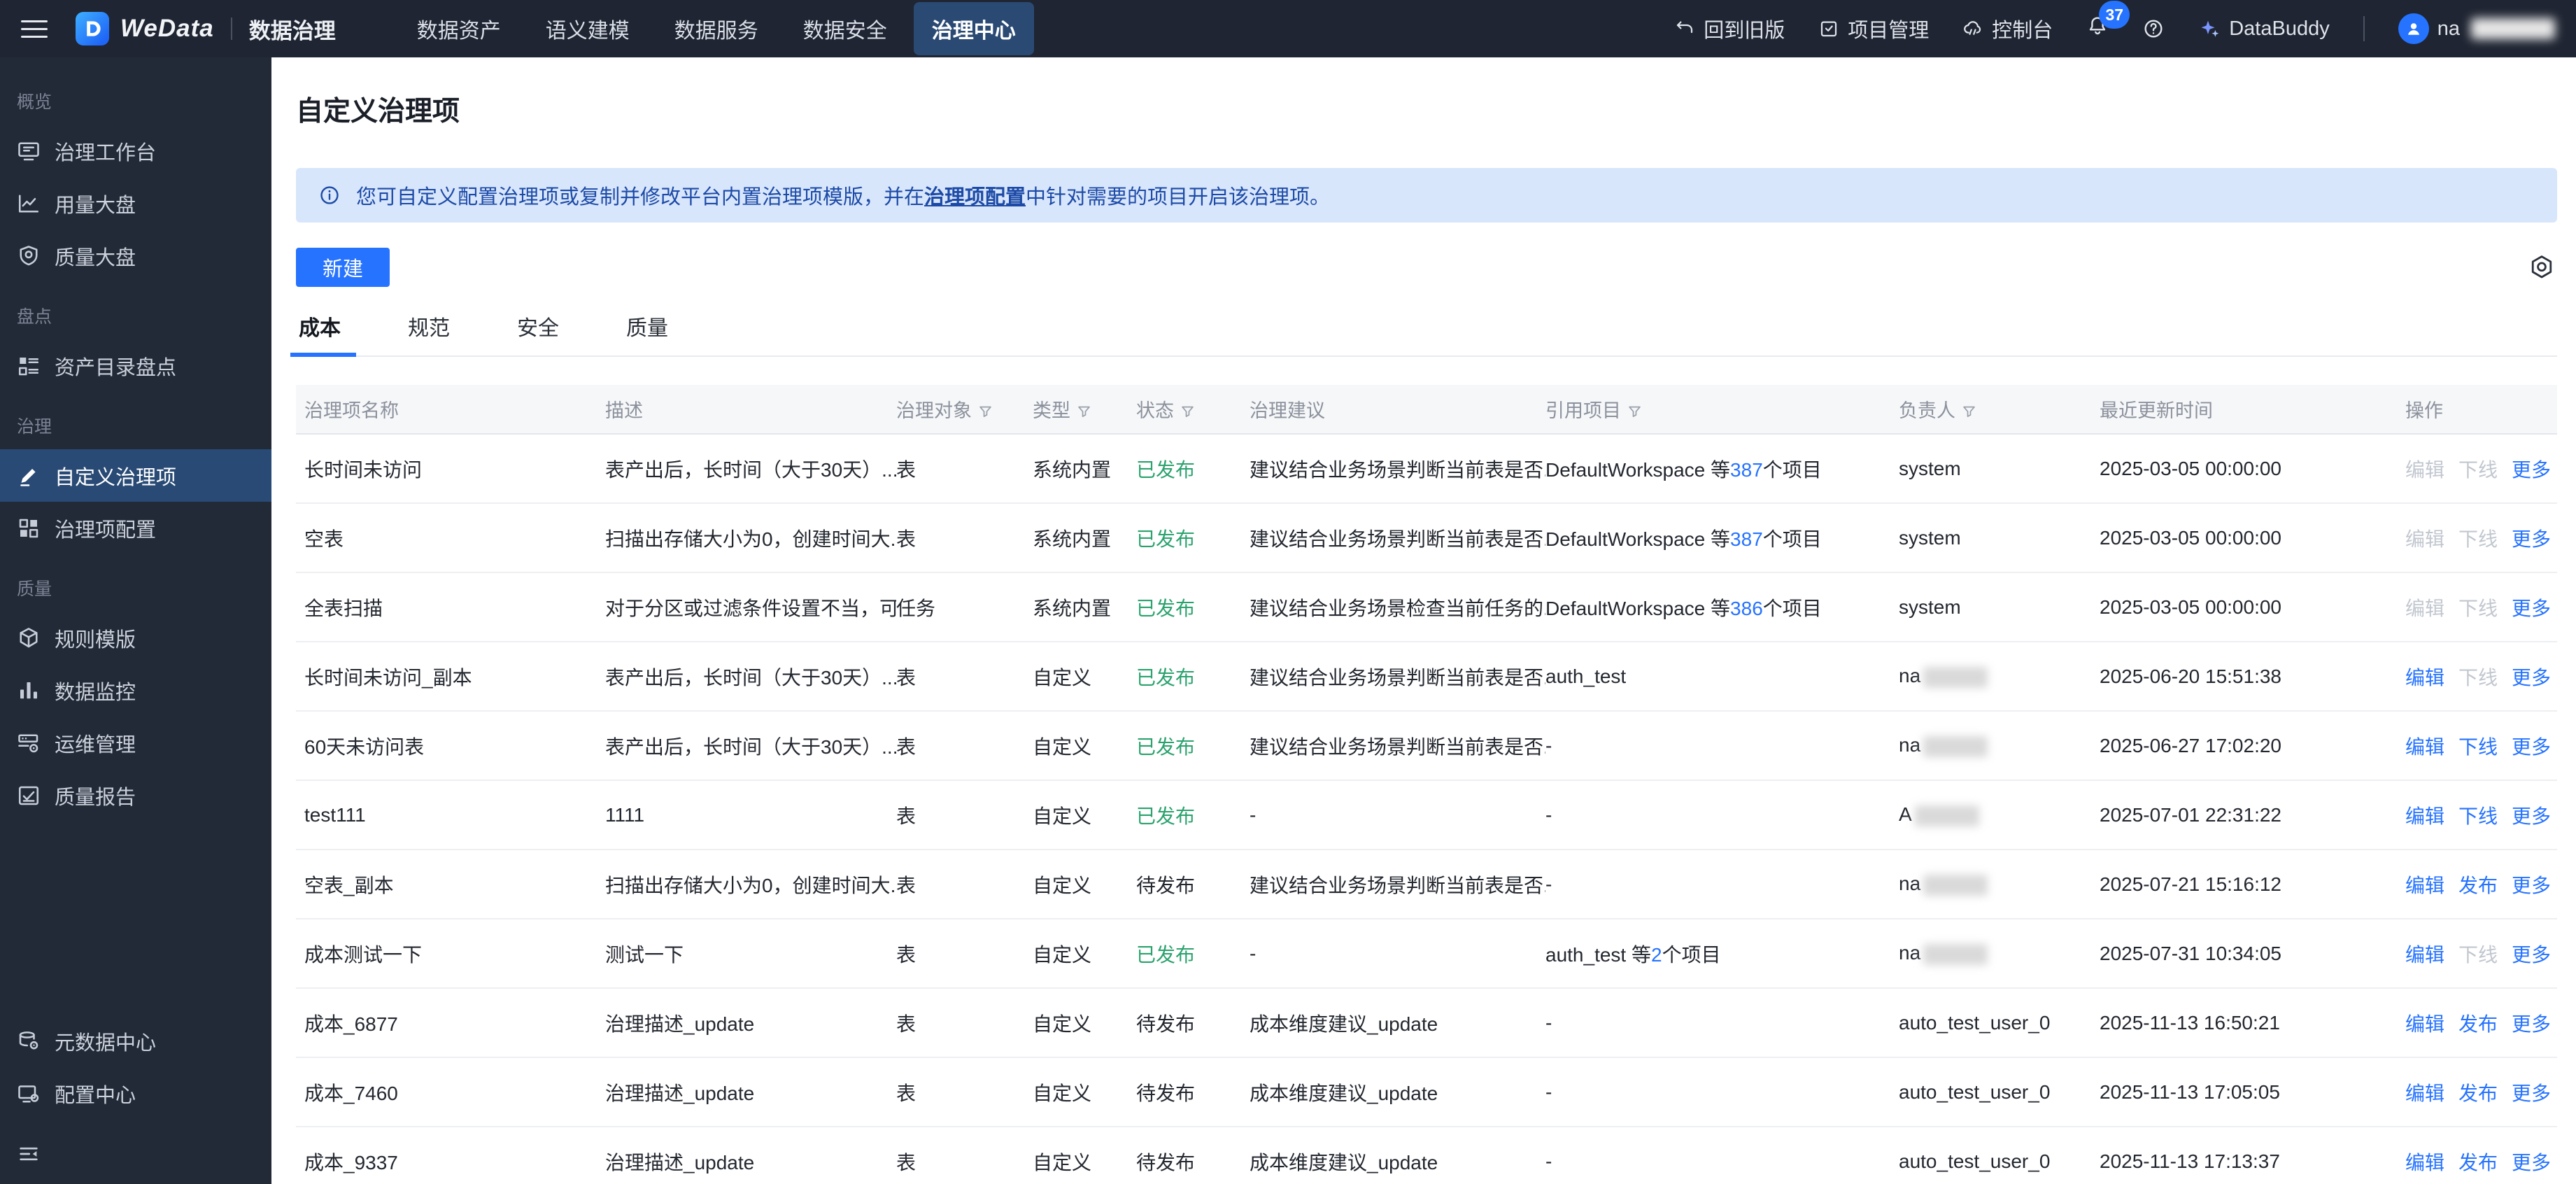  Describe the element at coordinates (2108, 22) in the screenshot. I see `notifications-button: 37` at that location.